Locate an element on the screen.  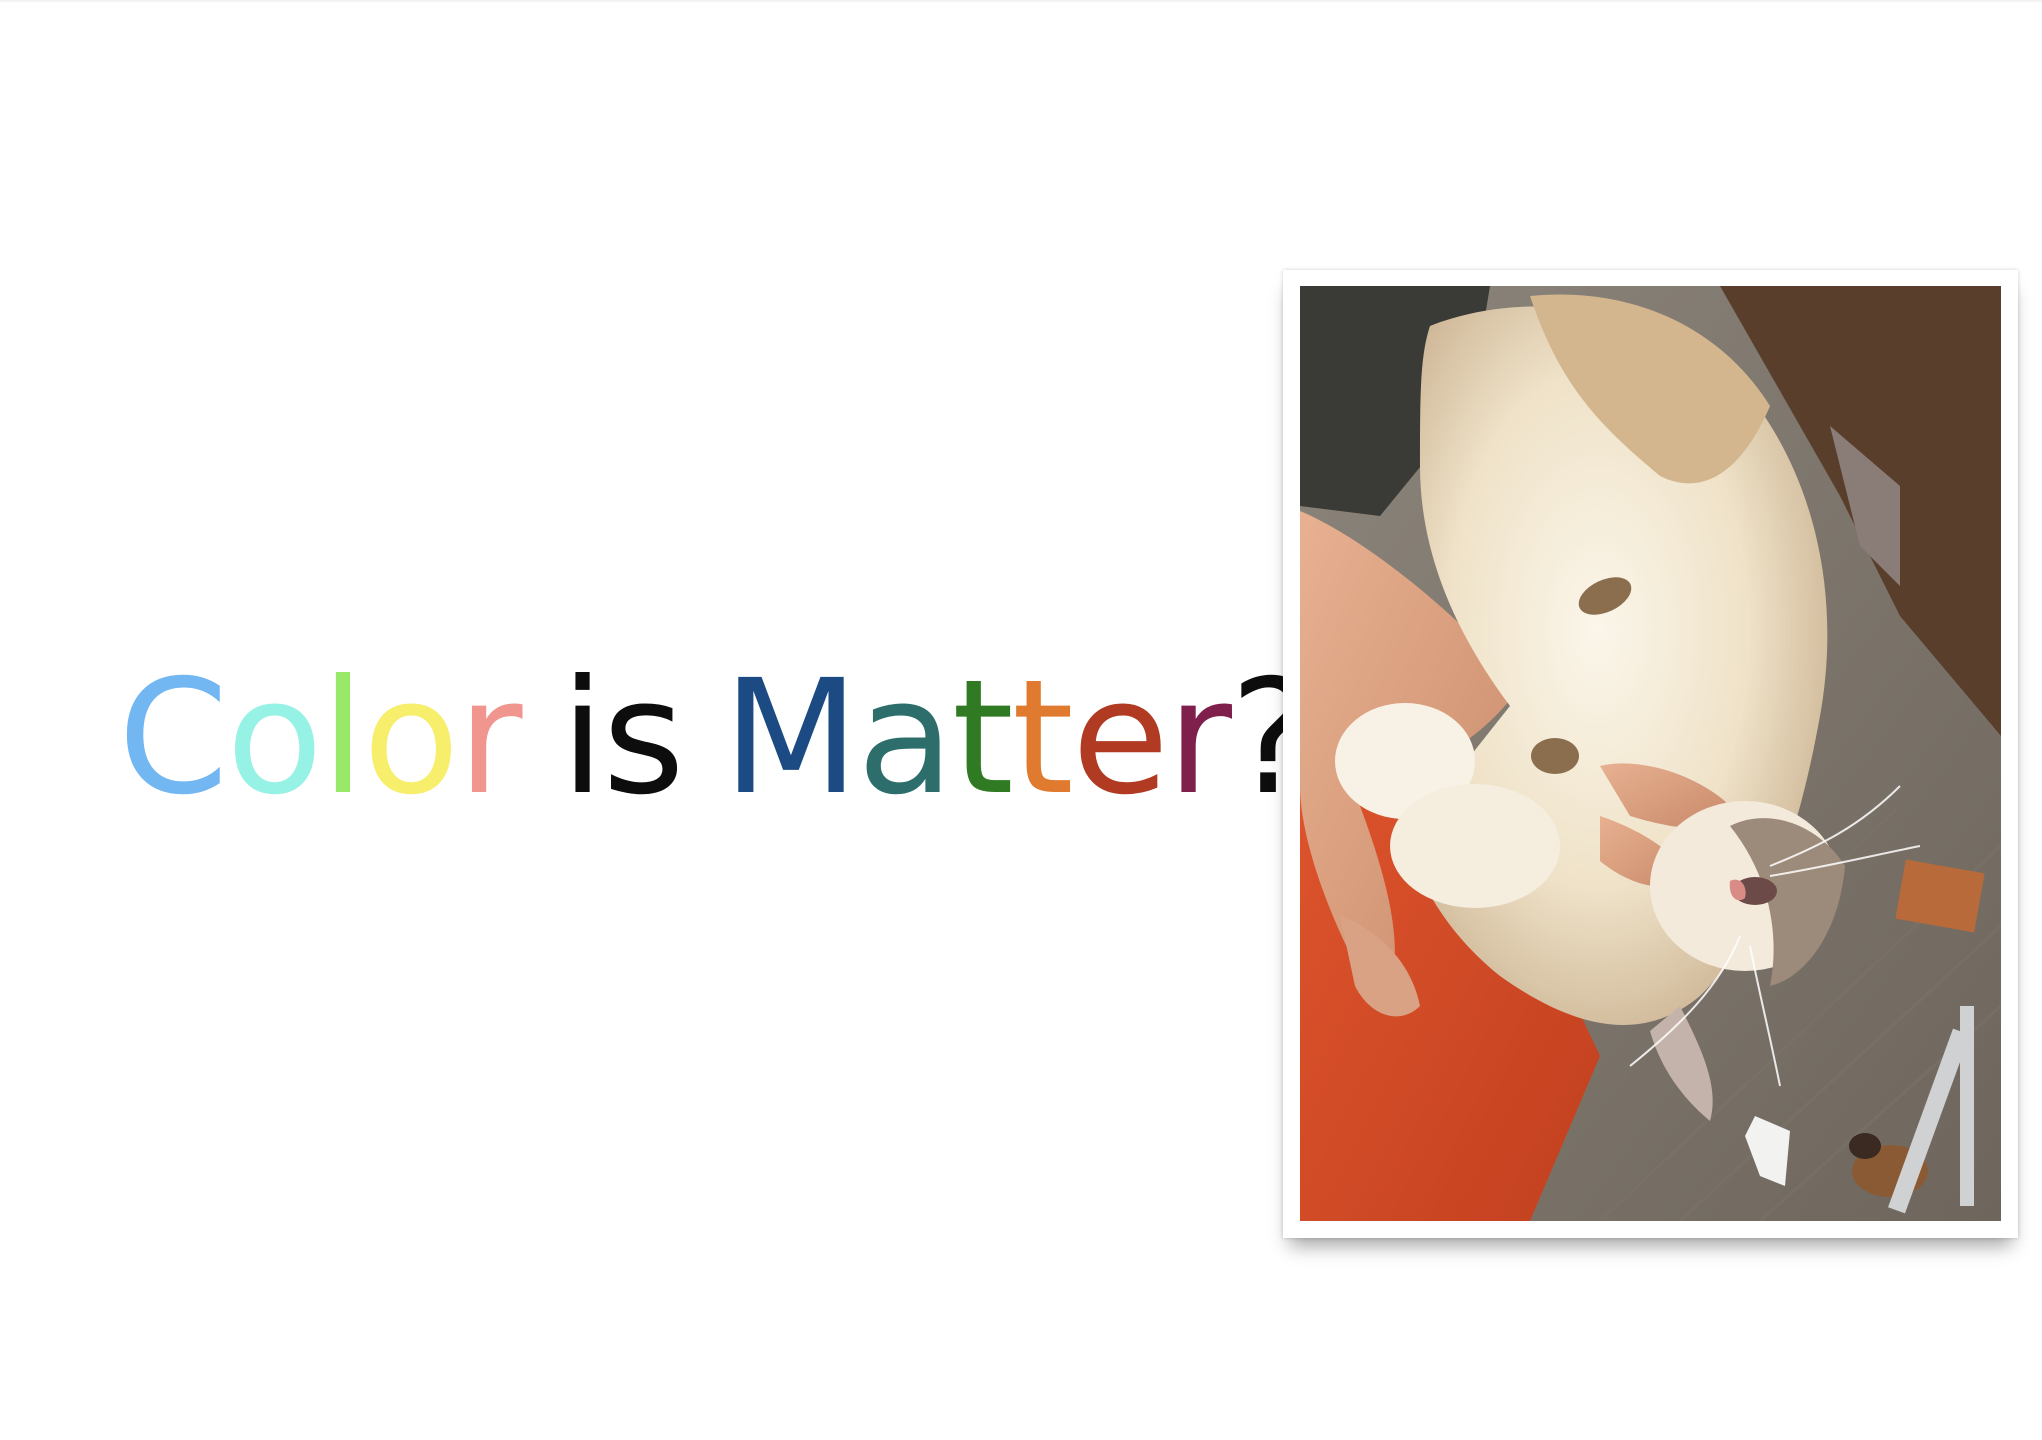
title-letter: i is located at coordinates (582, 738).